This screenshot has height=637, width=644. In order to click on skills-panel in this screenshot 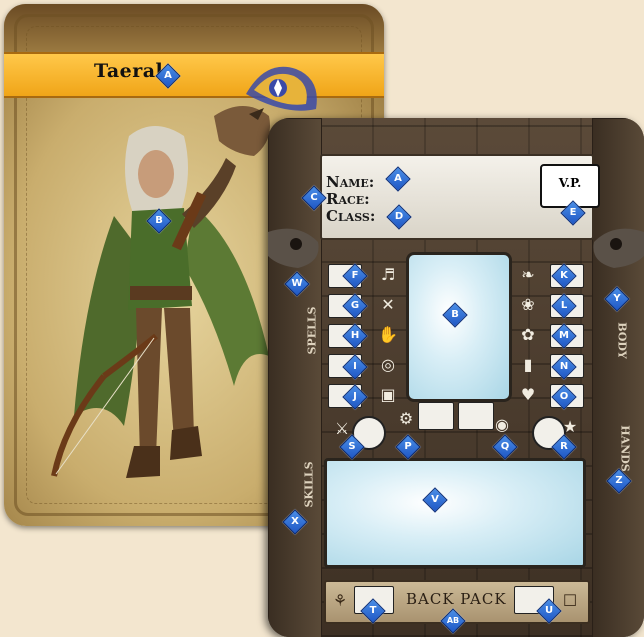, I will do `click(455, 513)`.